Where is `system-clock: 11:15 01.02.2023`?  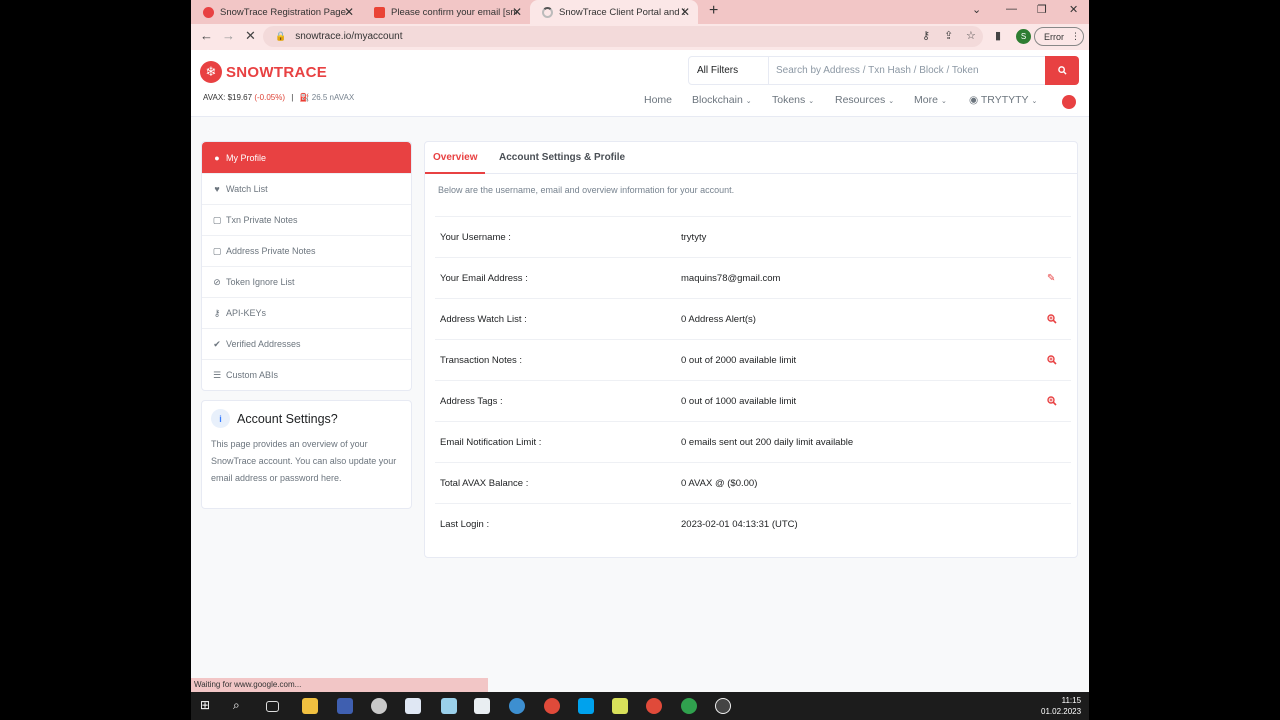
system-clock: 11:15 01.02.2023 is located at coordinates (1061, 706).